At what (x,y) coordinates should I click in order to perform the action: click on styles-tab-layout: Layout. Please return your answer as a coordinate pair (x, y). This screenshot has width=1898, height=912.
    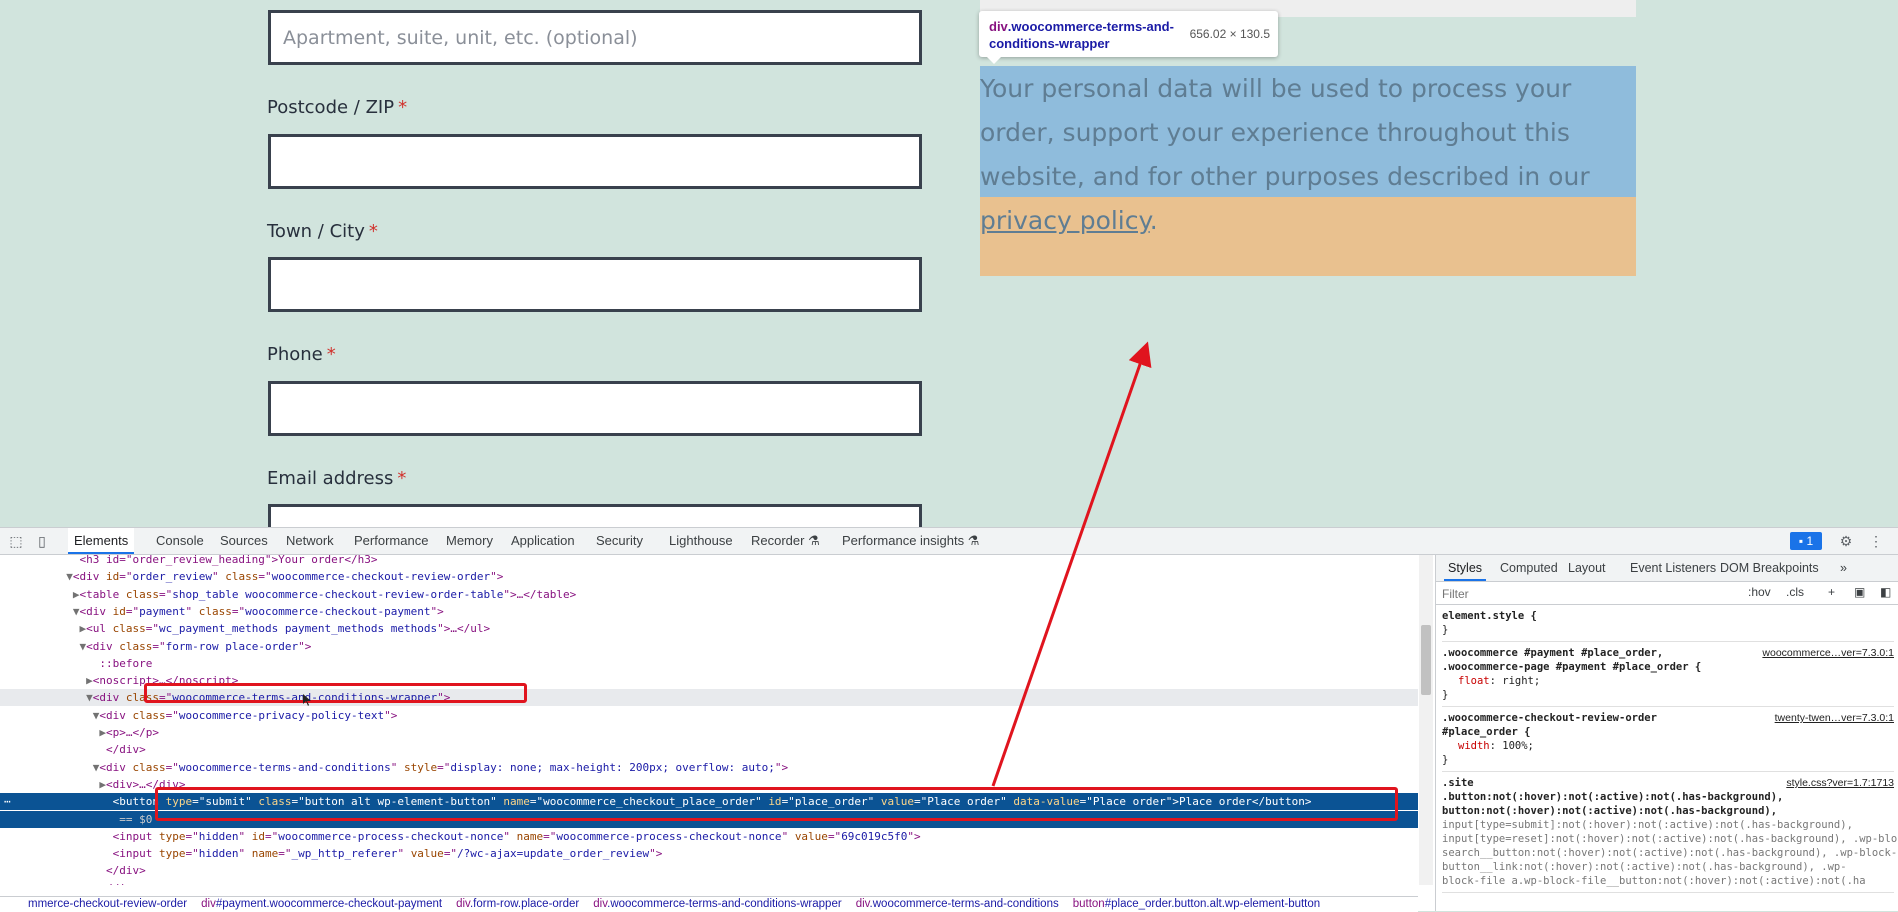
    Looking at the image, I should click on (1587, 568).